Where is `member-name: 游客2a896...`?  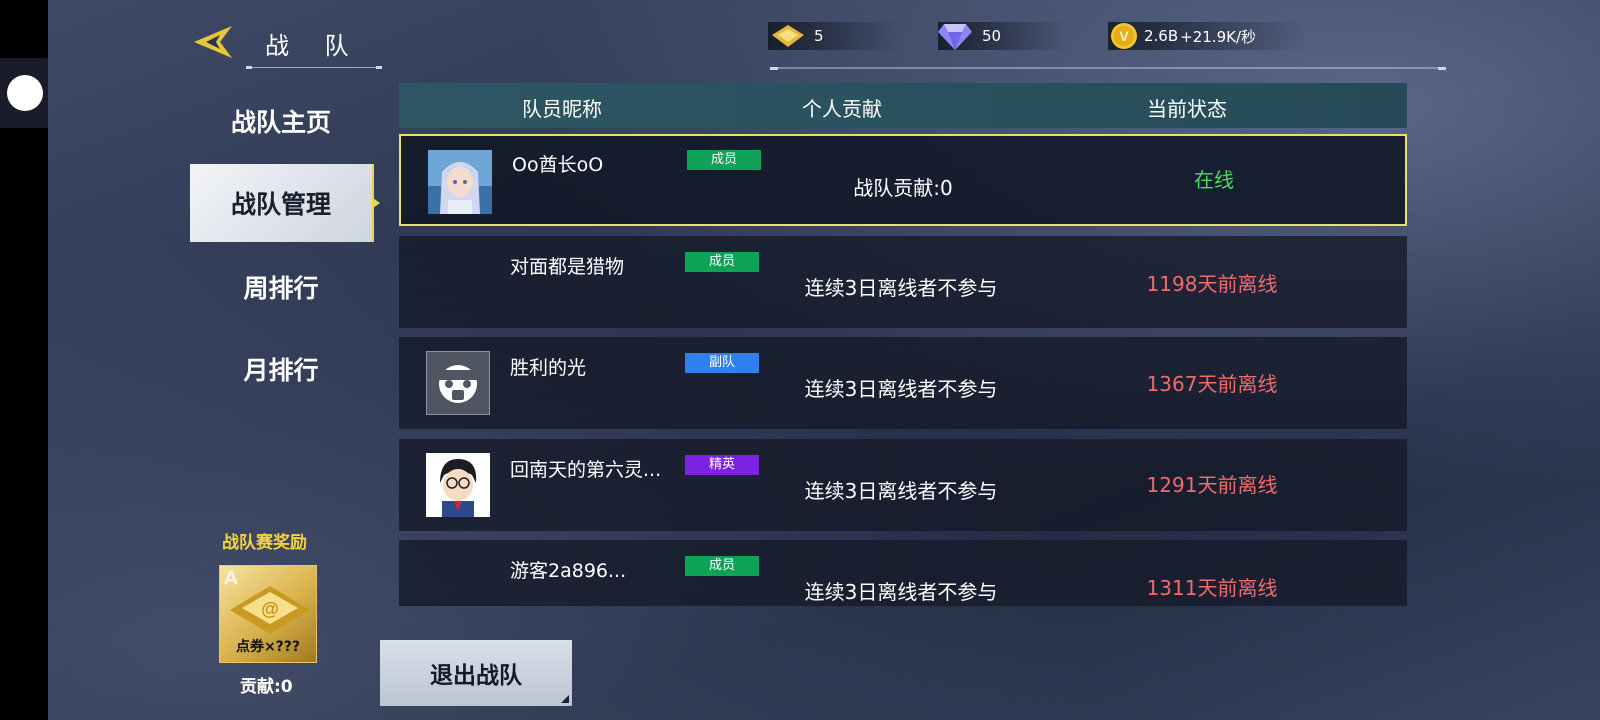 member-name: 游客2a896... is located at coordinates (568, 571).